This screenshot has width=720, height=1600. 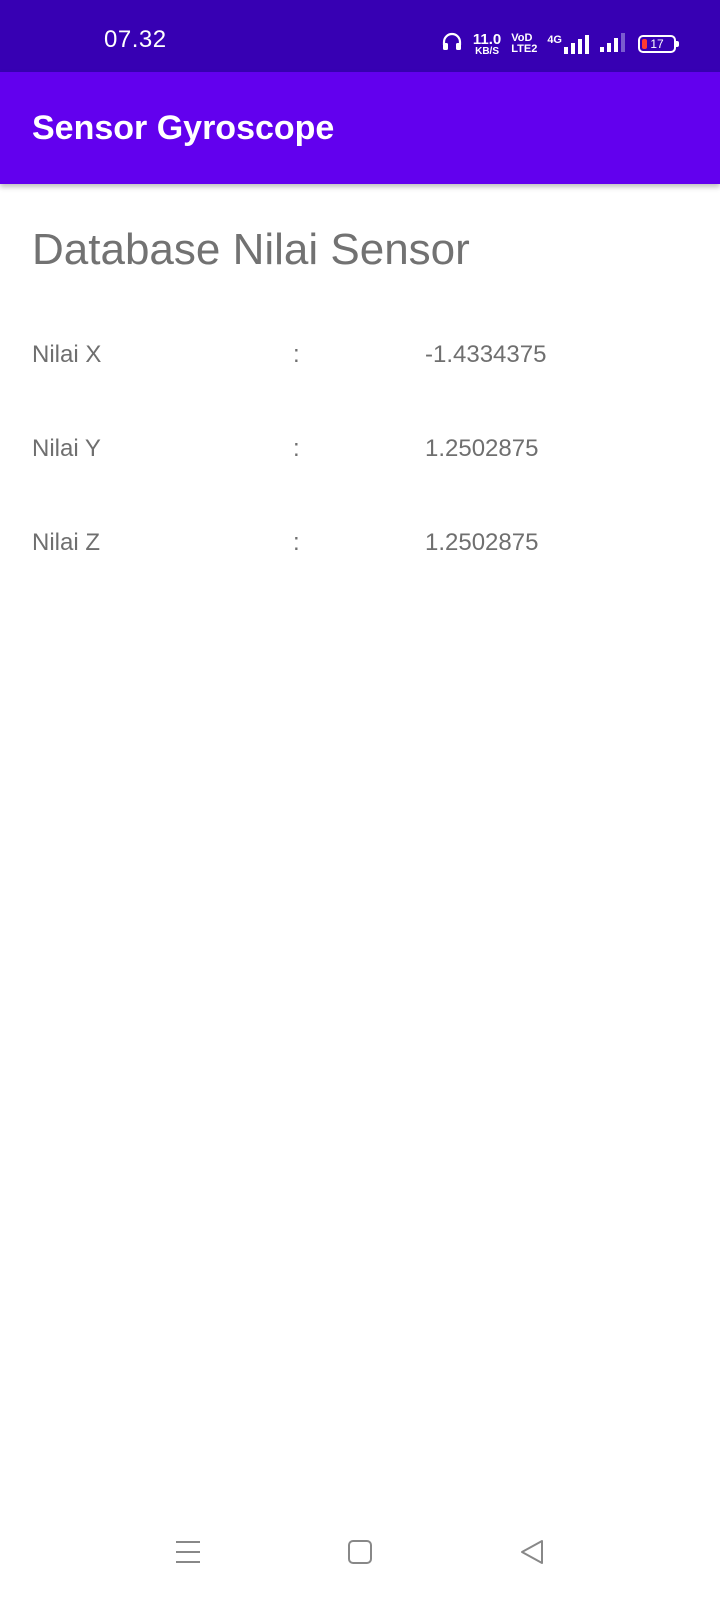 I want to click on recents-button, so click(x=188, y=1552).